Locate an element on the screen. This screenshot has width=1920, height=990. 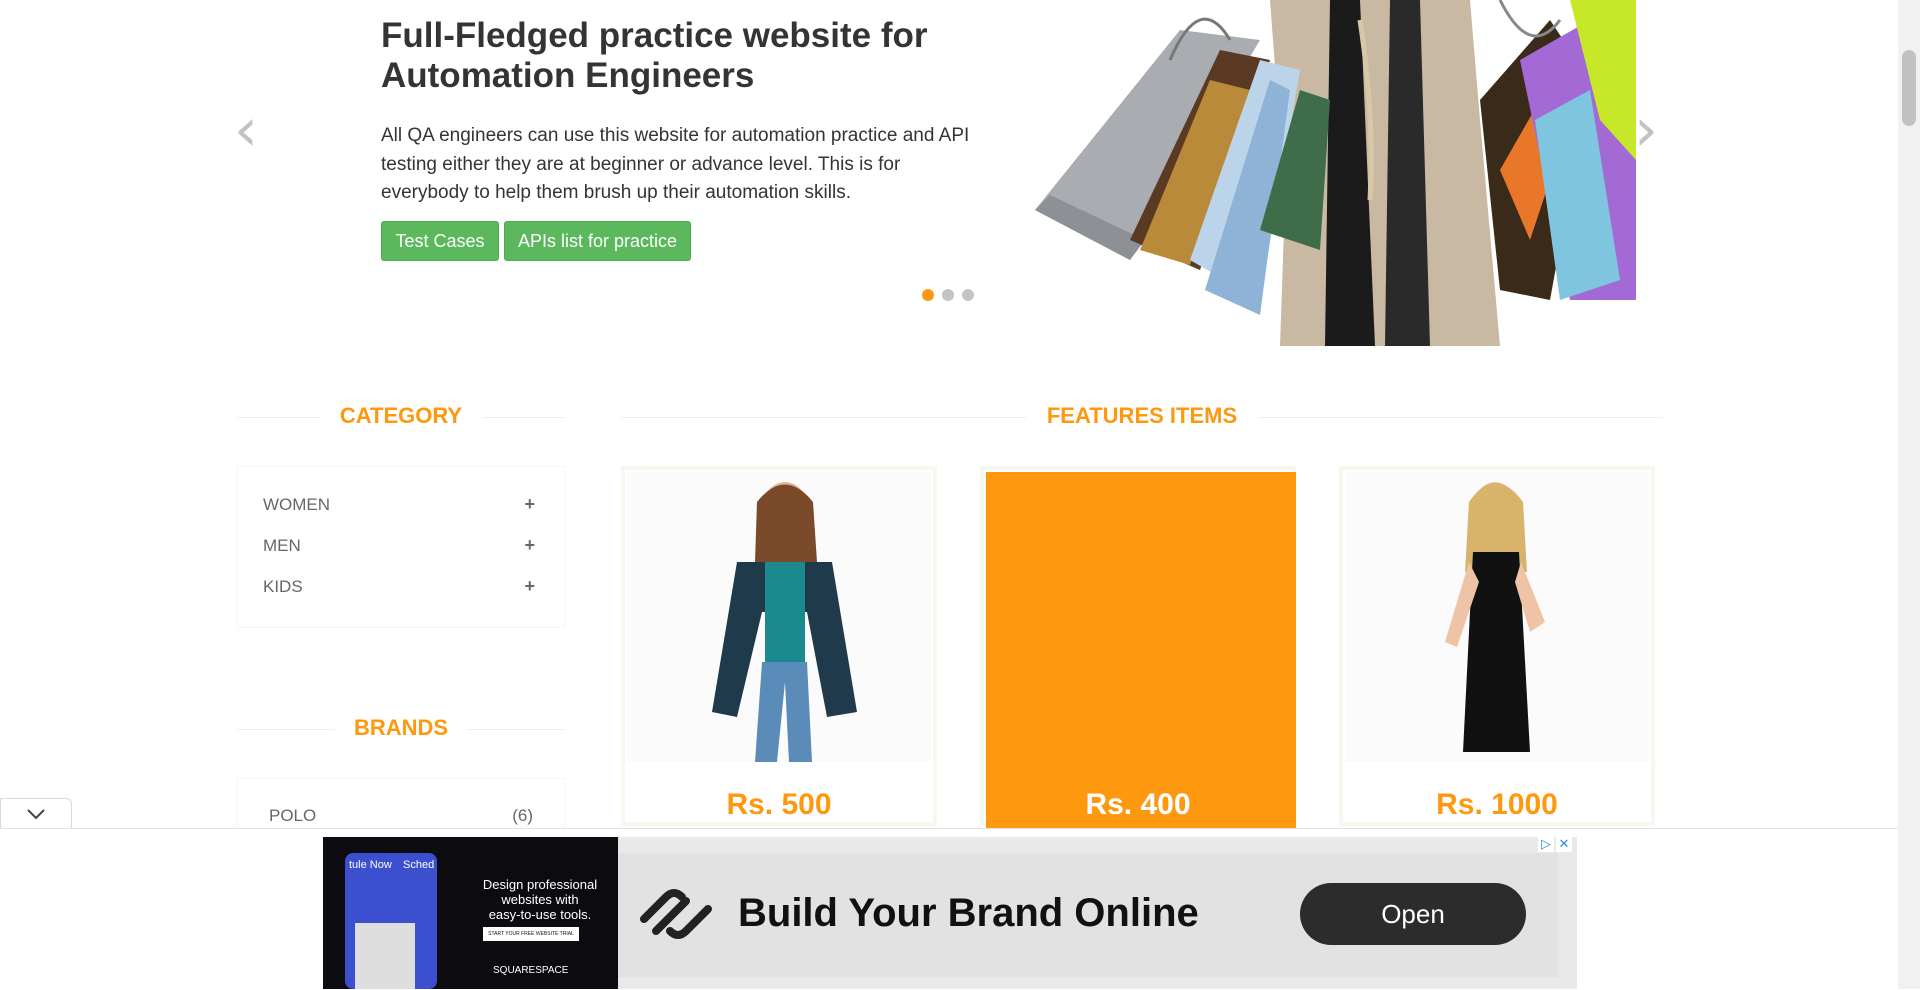
ad-phone: tule Now Sched is located at coordinates (391, 921).